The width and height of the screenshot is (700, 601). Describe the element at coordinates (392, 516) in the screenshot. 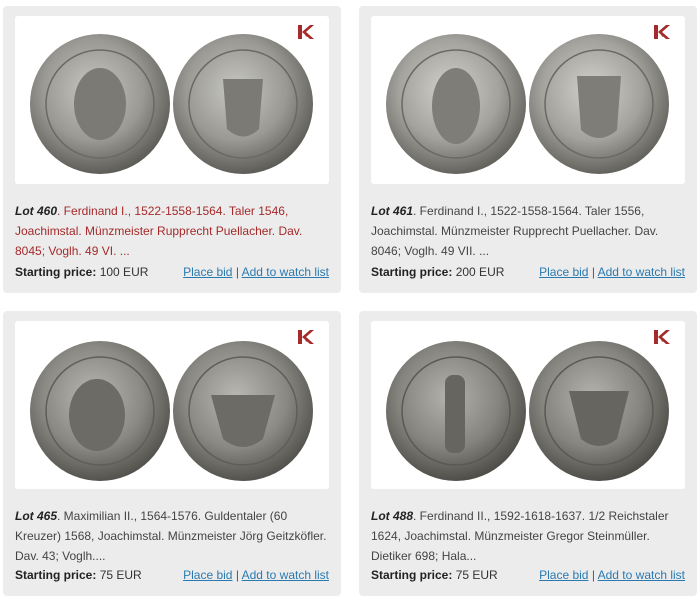

I see `lot-number-link: Lot 488` at that location.